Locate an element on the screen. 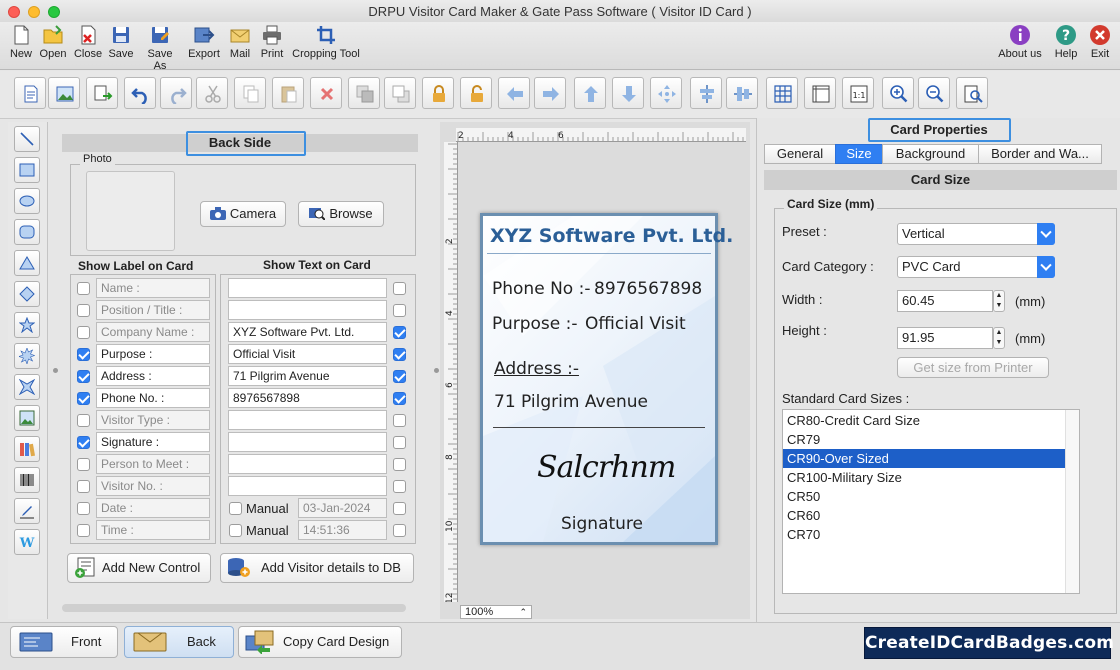 The width and height of the screenshot is (1120, 670). label-field: Date : is located at coordinates (153, 508).